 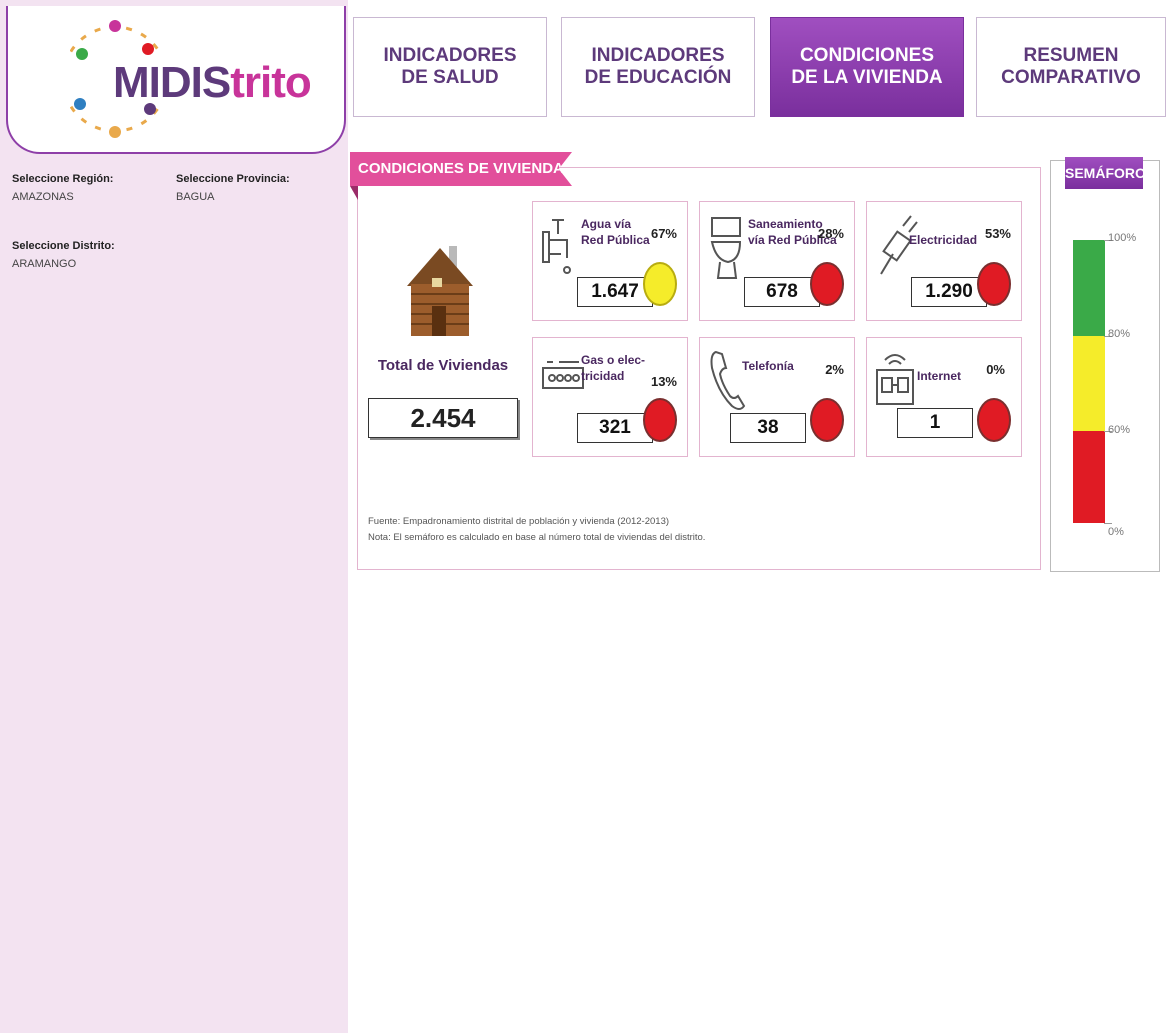 What do you see at coordinates (827, 420) in the screenshot?
I see `telefonia-status-light` at bounding box center [827, 420].